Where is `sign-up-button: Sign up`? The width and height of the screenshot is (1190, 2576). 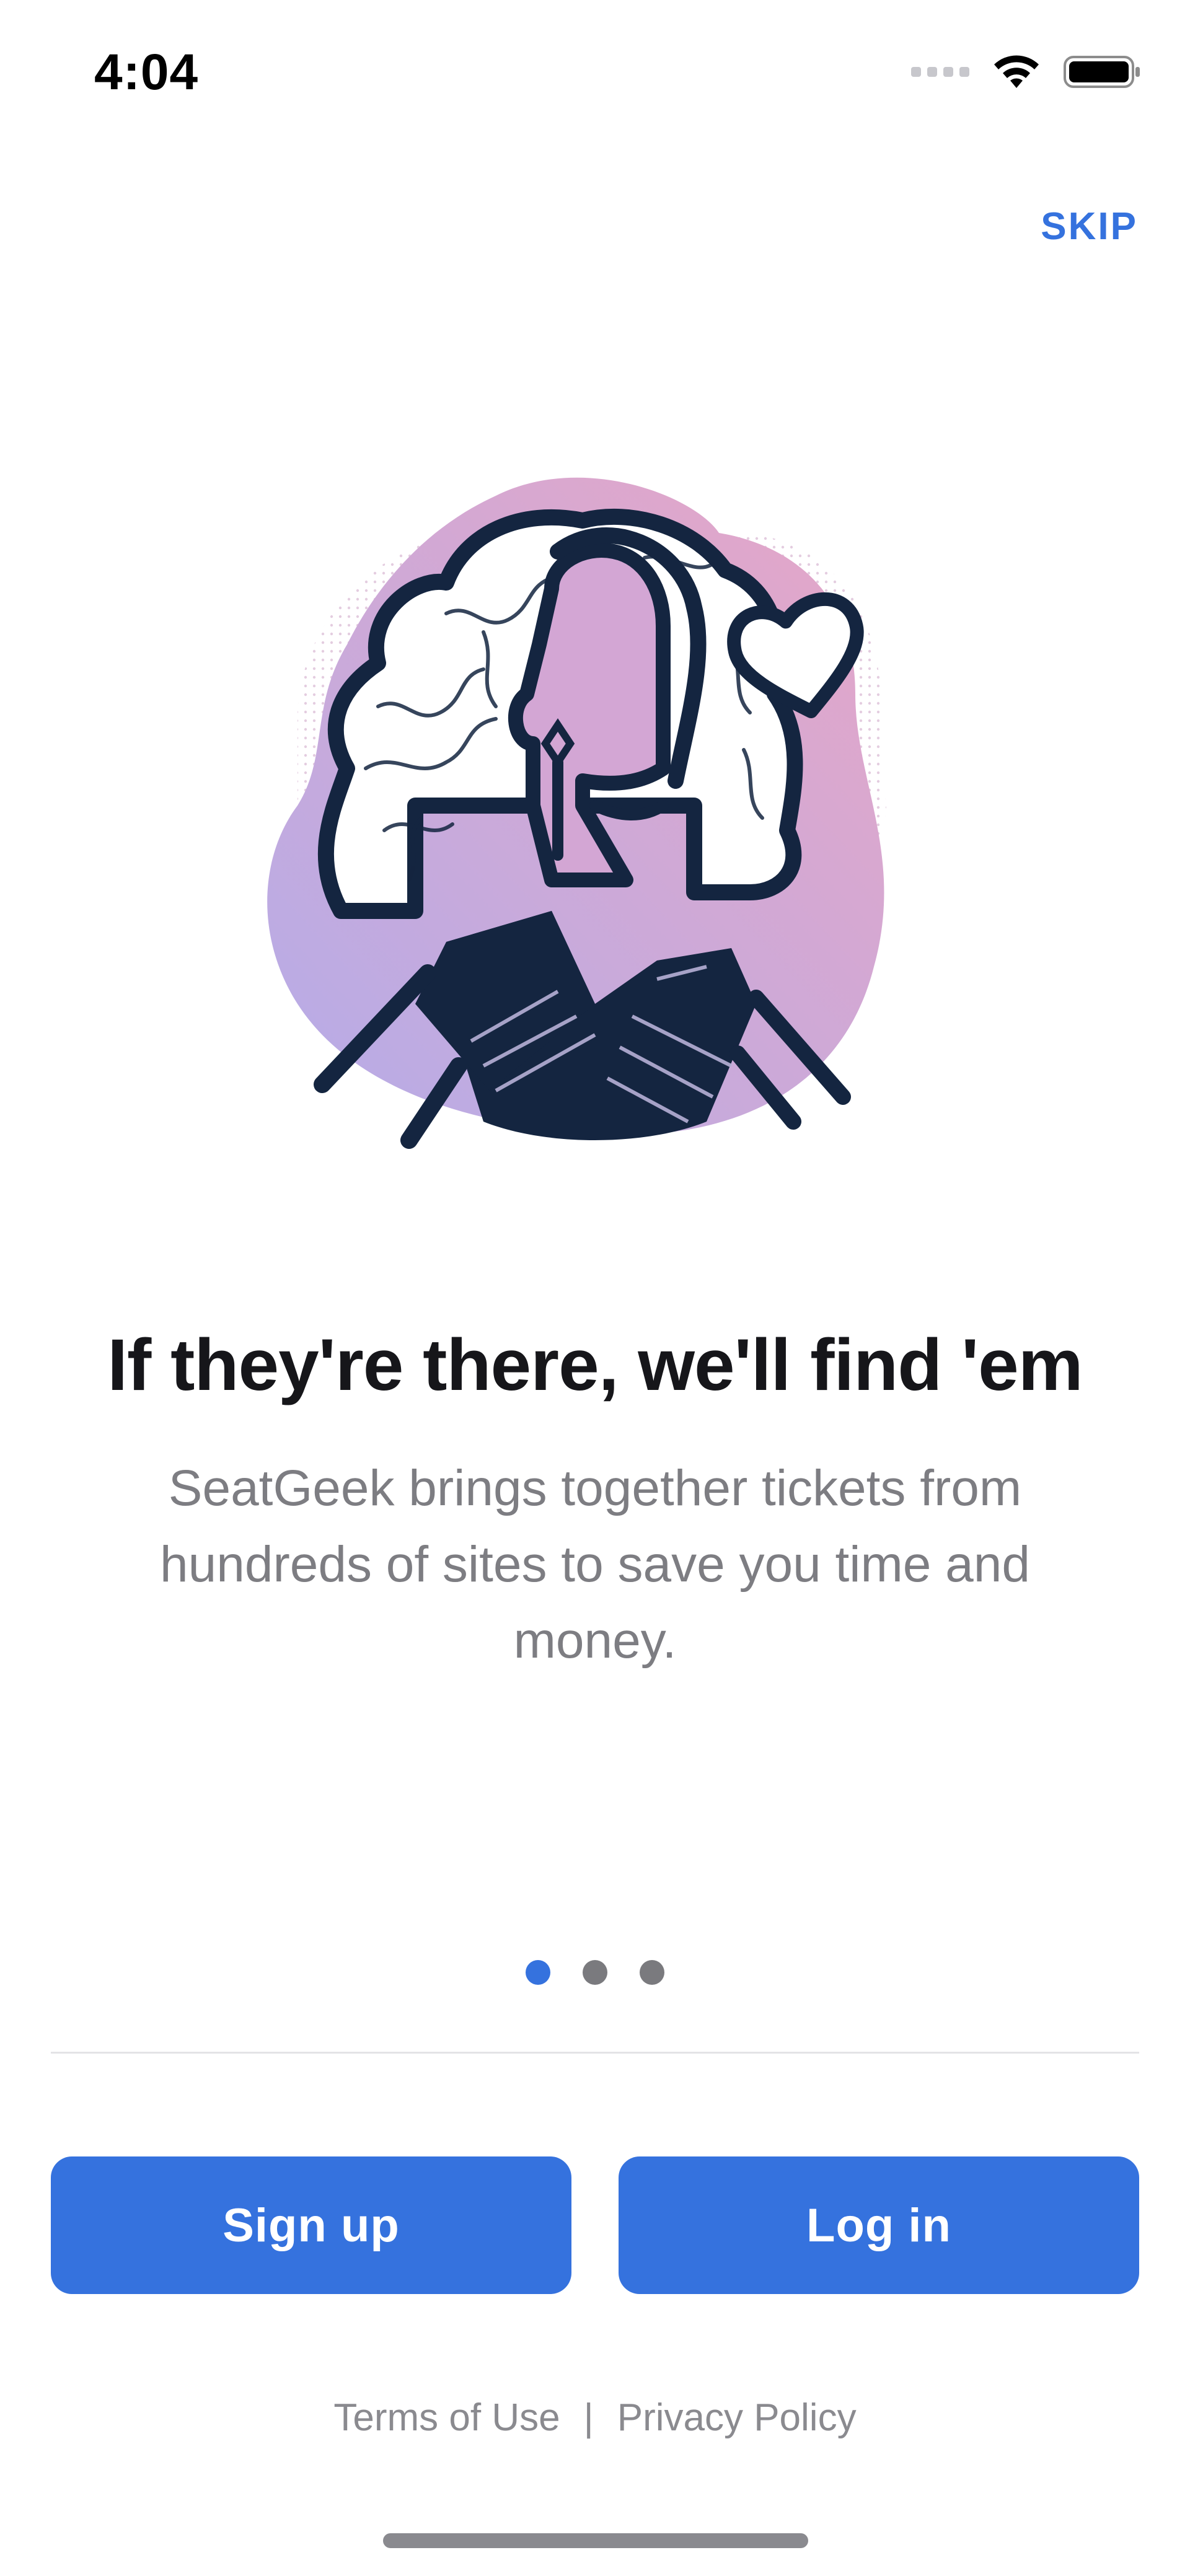 sign-up-button: Sign up is located at coordinates (311, 2225).